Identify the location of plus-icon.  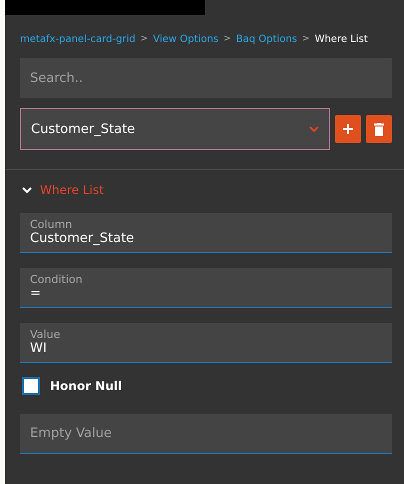
(348, 129).